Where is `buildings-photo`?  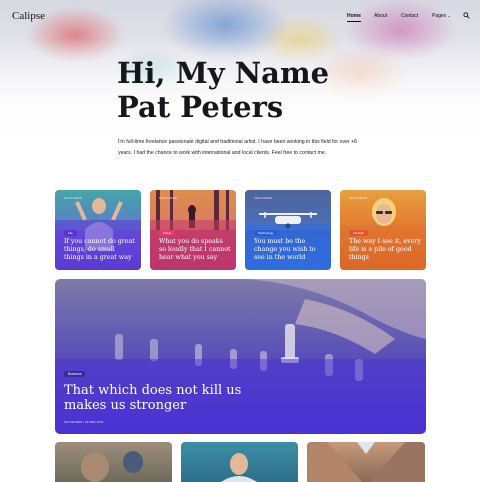 buildings-photo is located at coordinates (366, 462).